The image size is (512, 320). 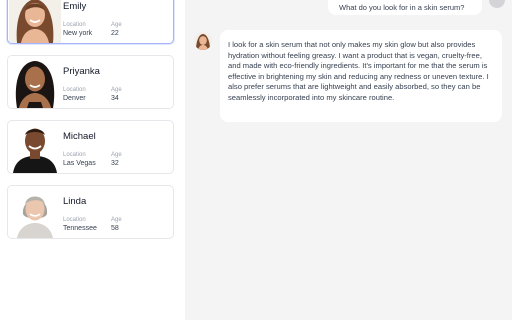 What do you see at coordinates (75, 6) in the screenshot?
I see `persona-name: Emily` at bounding box center [75, 6].